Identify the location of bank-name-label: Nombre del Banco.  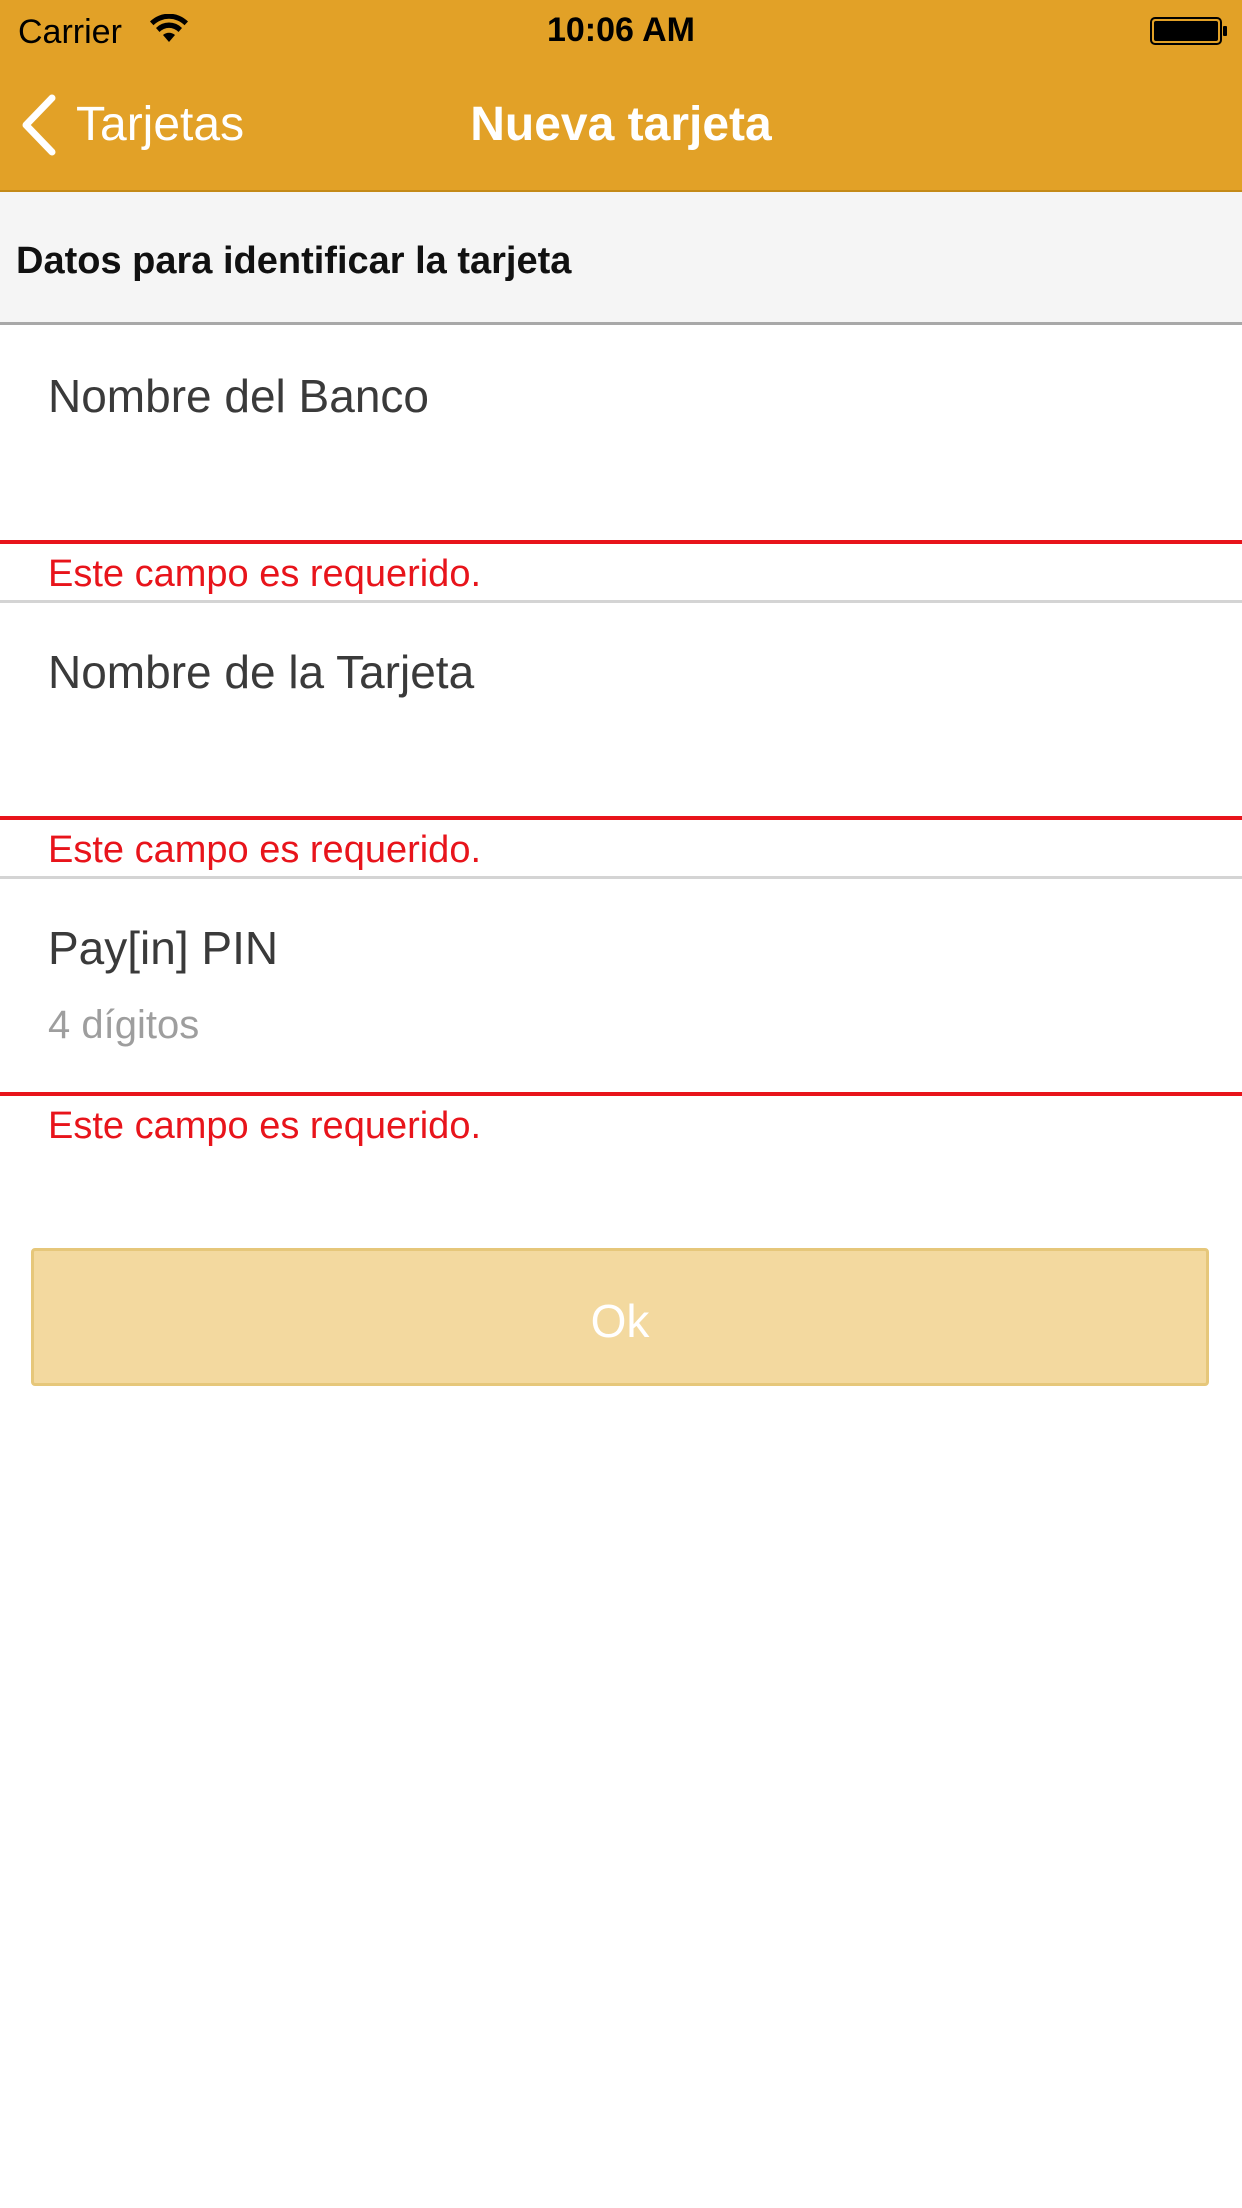
(238, 396).